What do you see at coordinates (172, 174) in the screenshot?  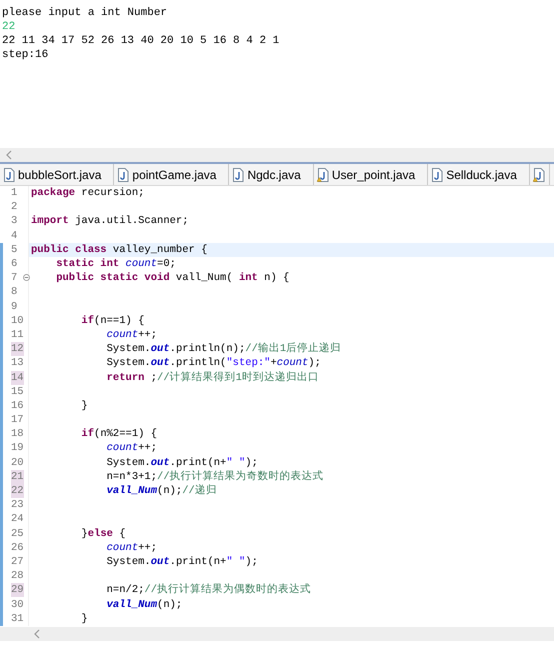 I see `editor-tab: pointGame.java` at bounding box center [172, 174].